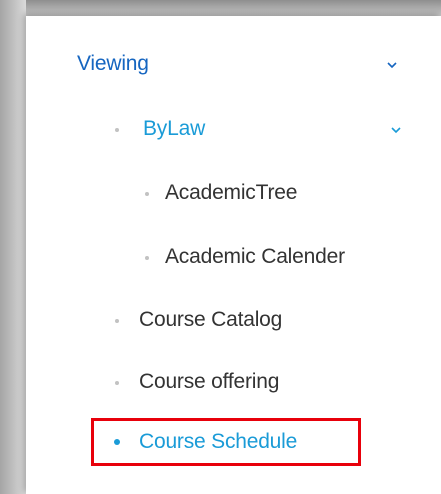  What do you see at coordinates (13, 247) in the screenshot?
I see `window-shadow-left` at bounding box center [13, 247].